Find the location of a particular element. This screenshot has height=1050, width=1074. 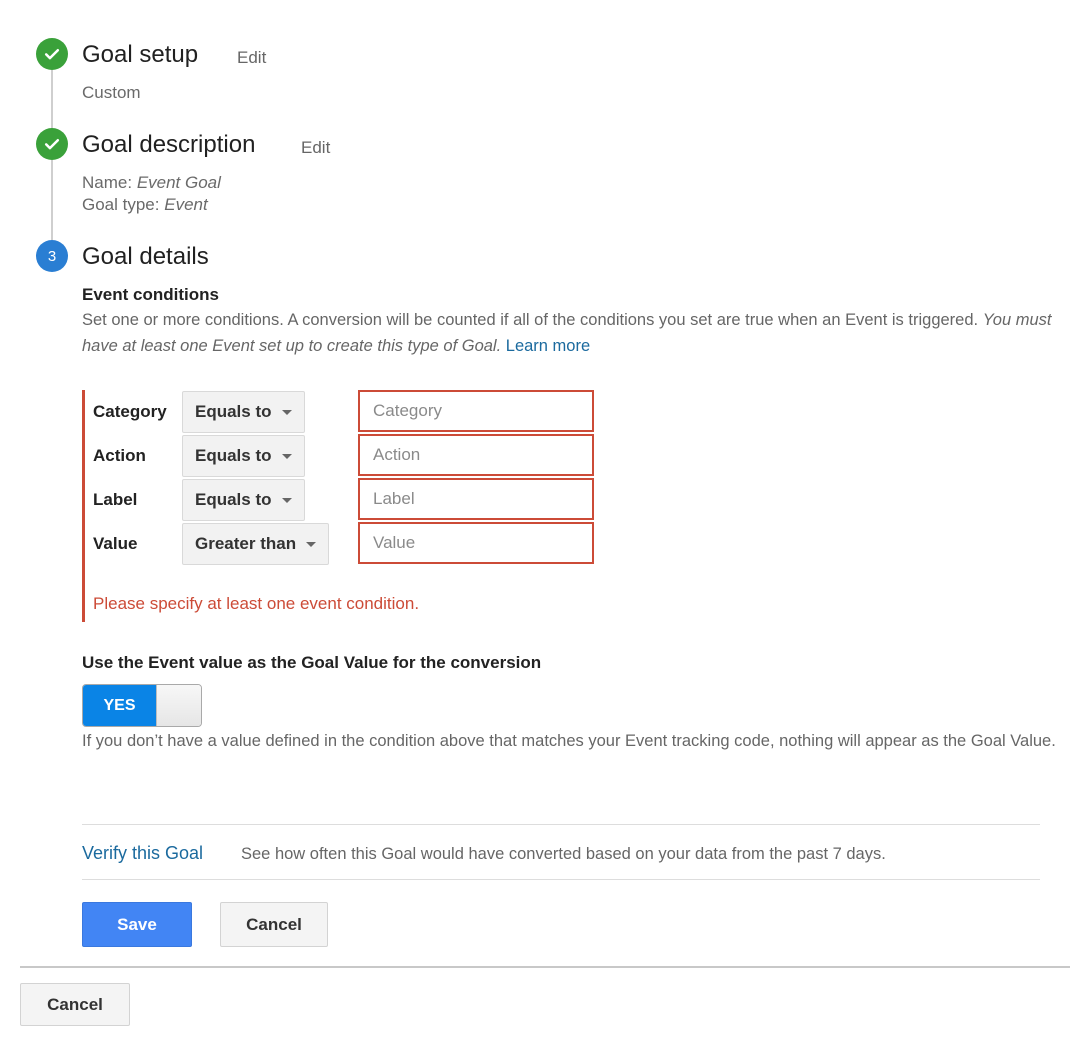

condition-row-label: Label Equals to is located at coordinates (365, 500).